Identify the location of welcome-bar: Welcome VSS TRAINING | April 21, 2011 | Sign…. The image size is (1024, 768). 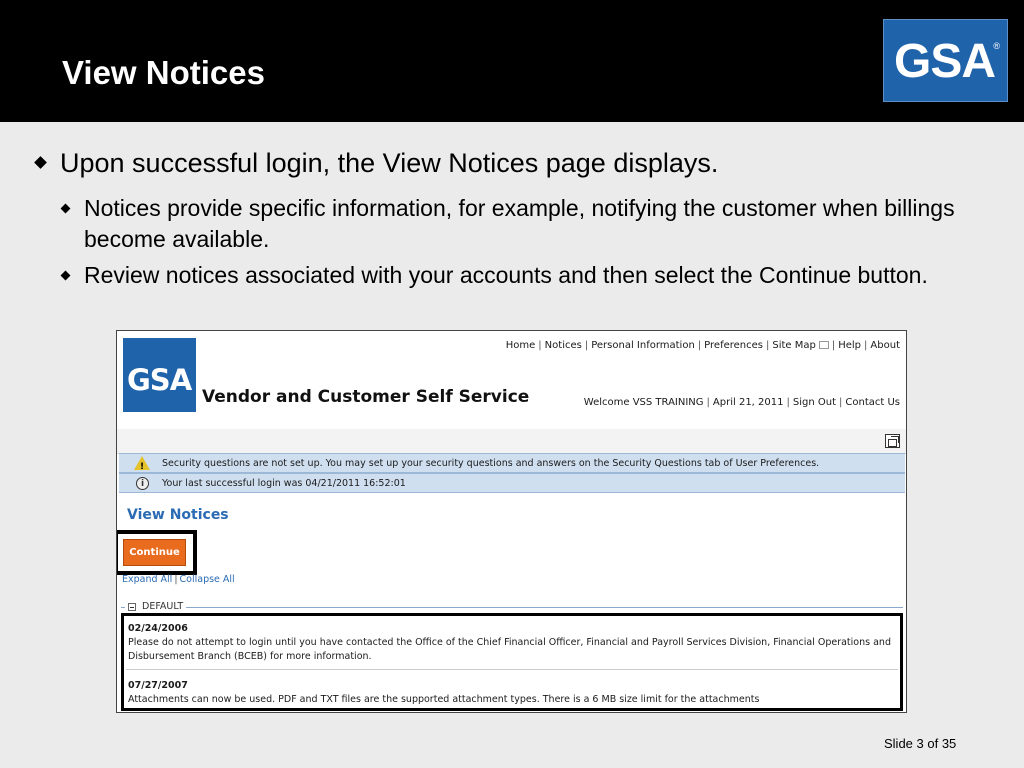
(741, 402).